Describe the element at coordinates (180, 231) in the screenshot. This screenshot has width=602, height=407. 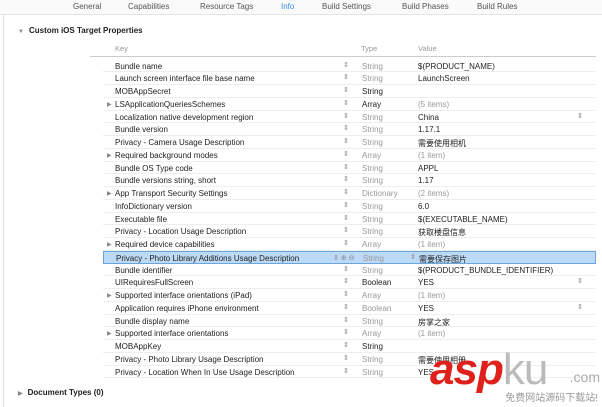
I see `row-key: Privacy - Location Usage Description` at that location.